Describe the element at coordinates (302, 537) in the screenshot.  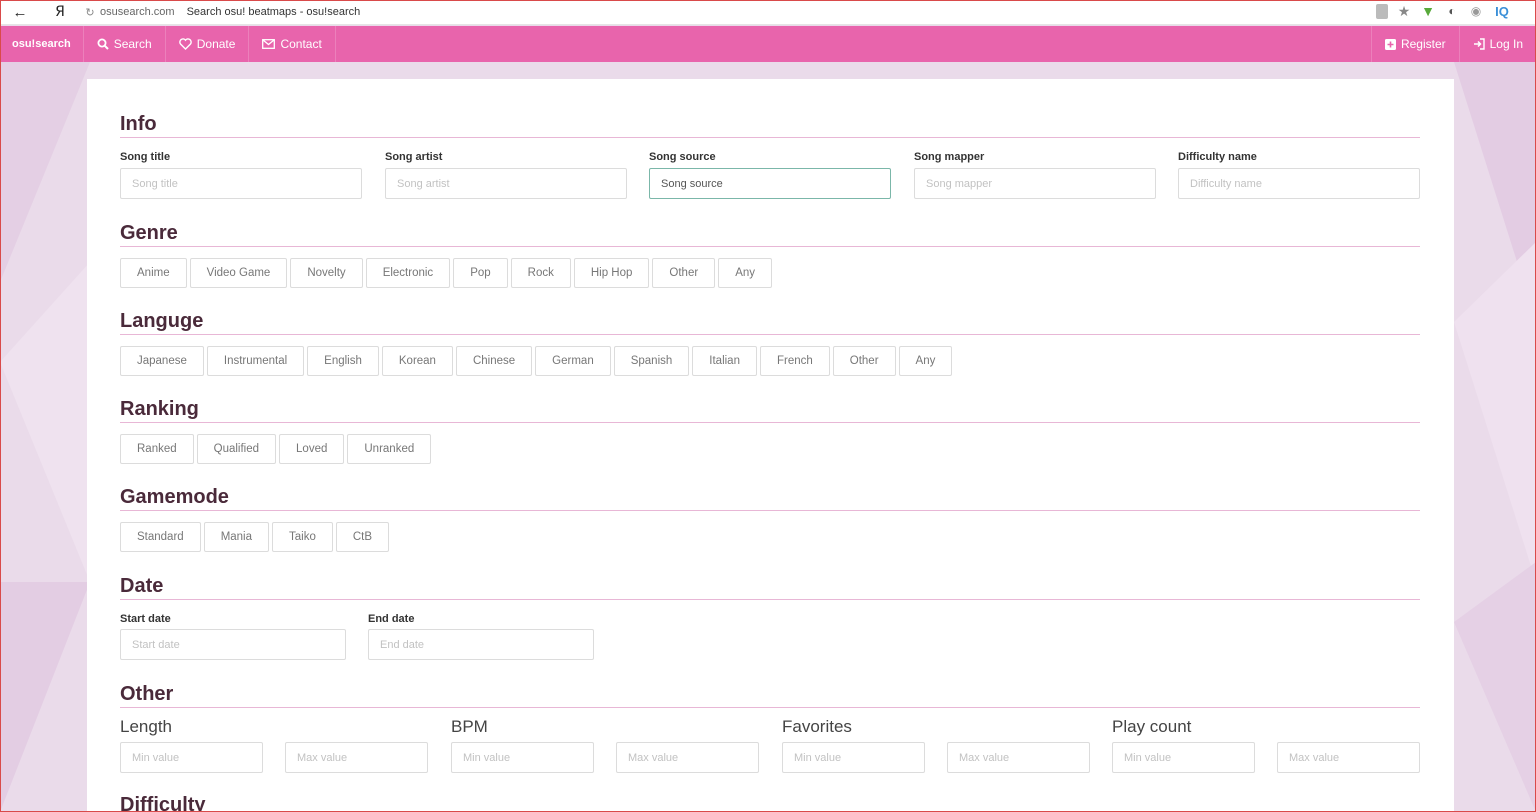
I see `gamemode-taiko-button: Taiko` at that location.